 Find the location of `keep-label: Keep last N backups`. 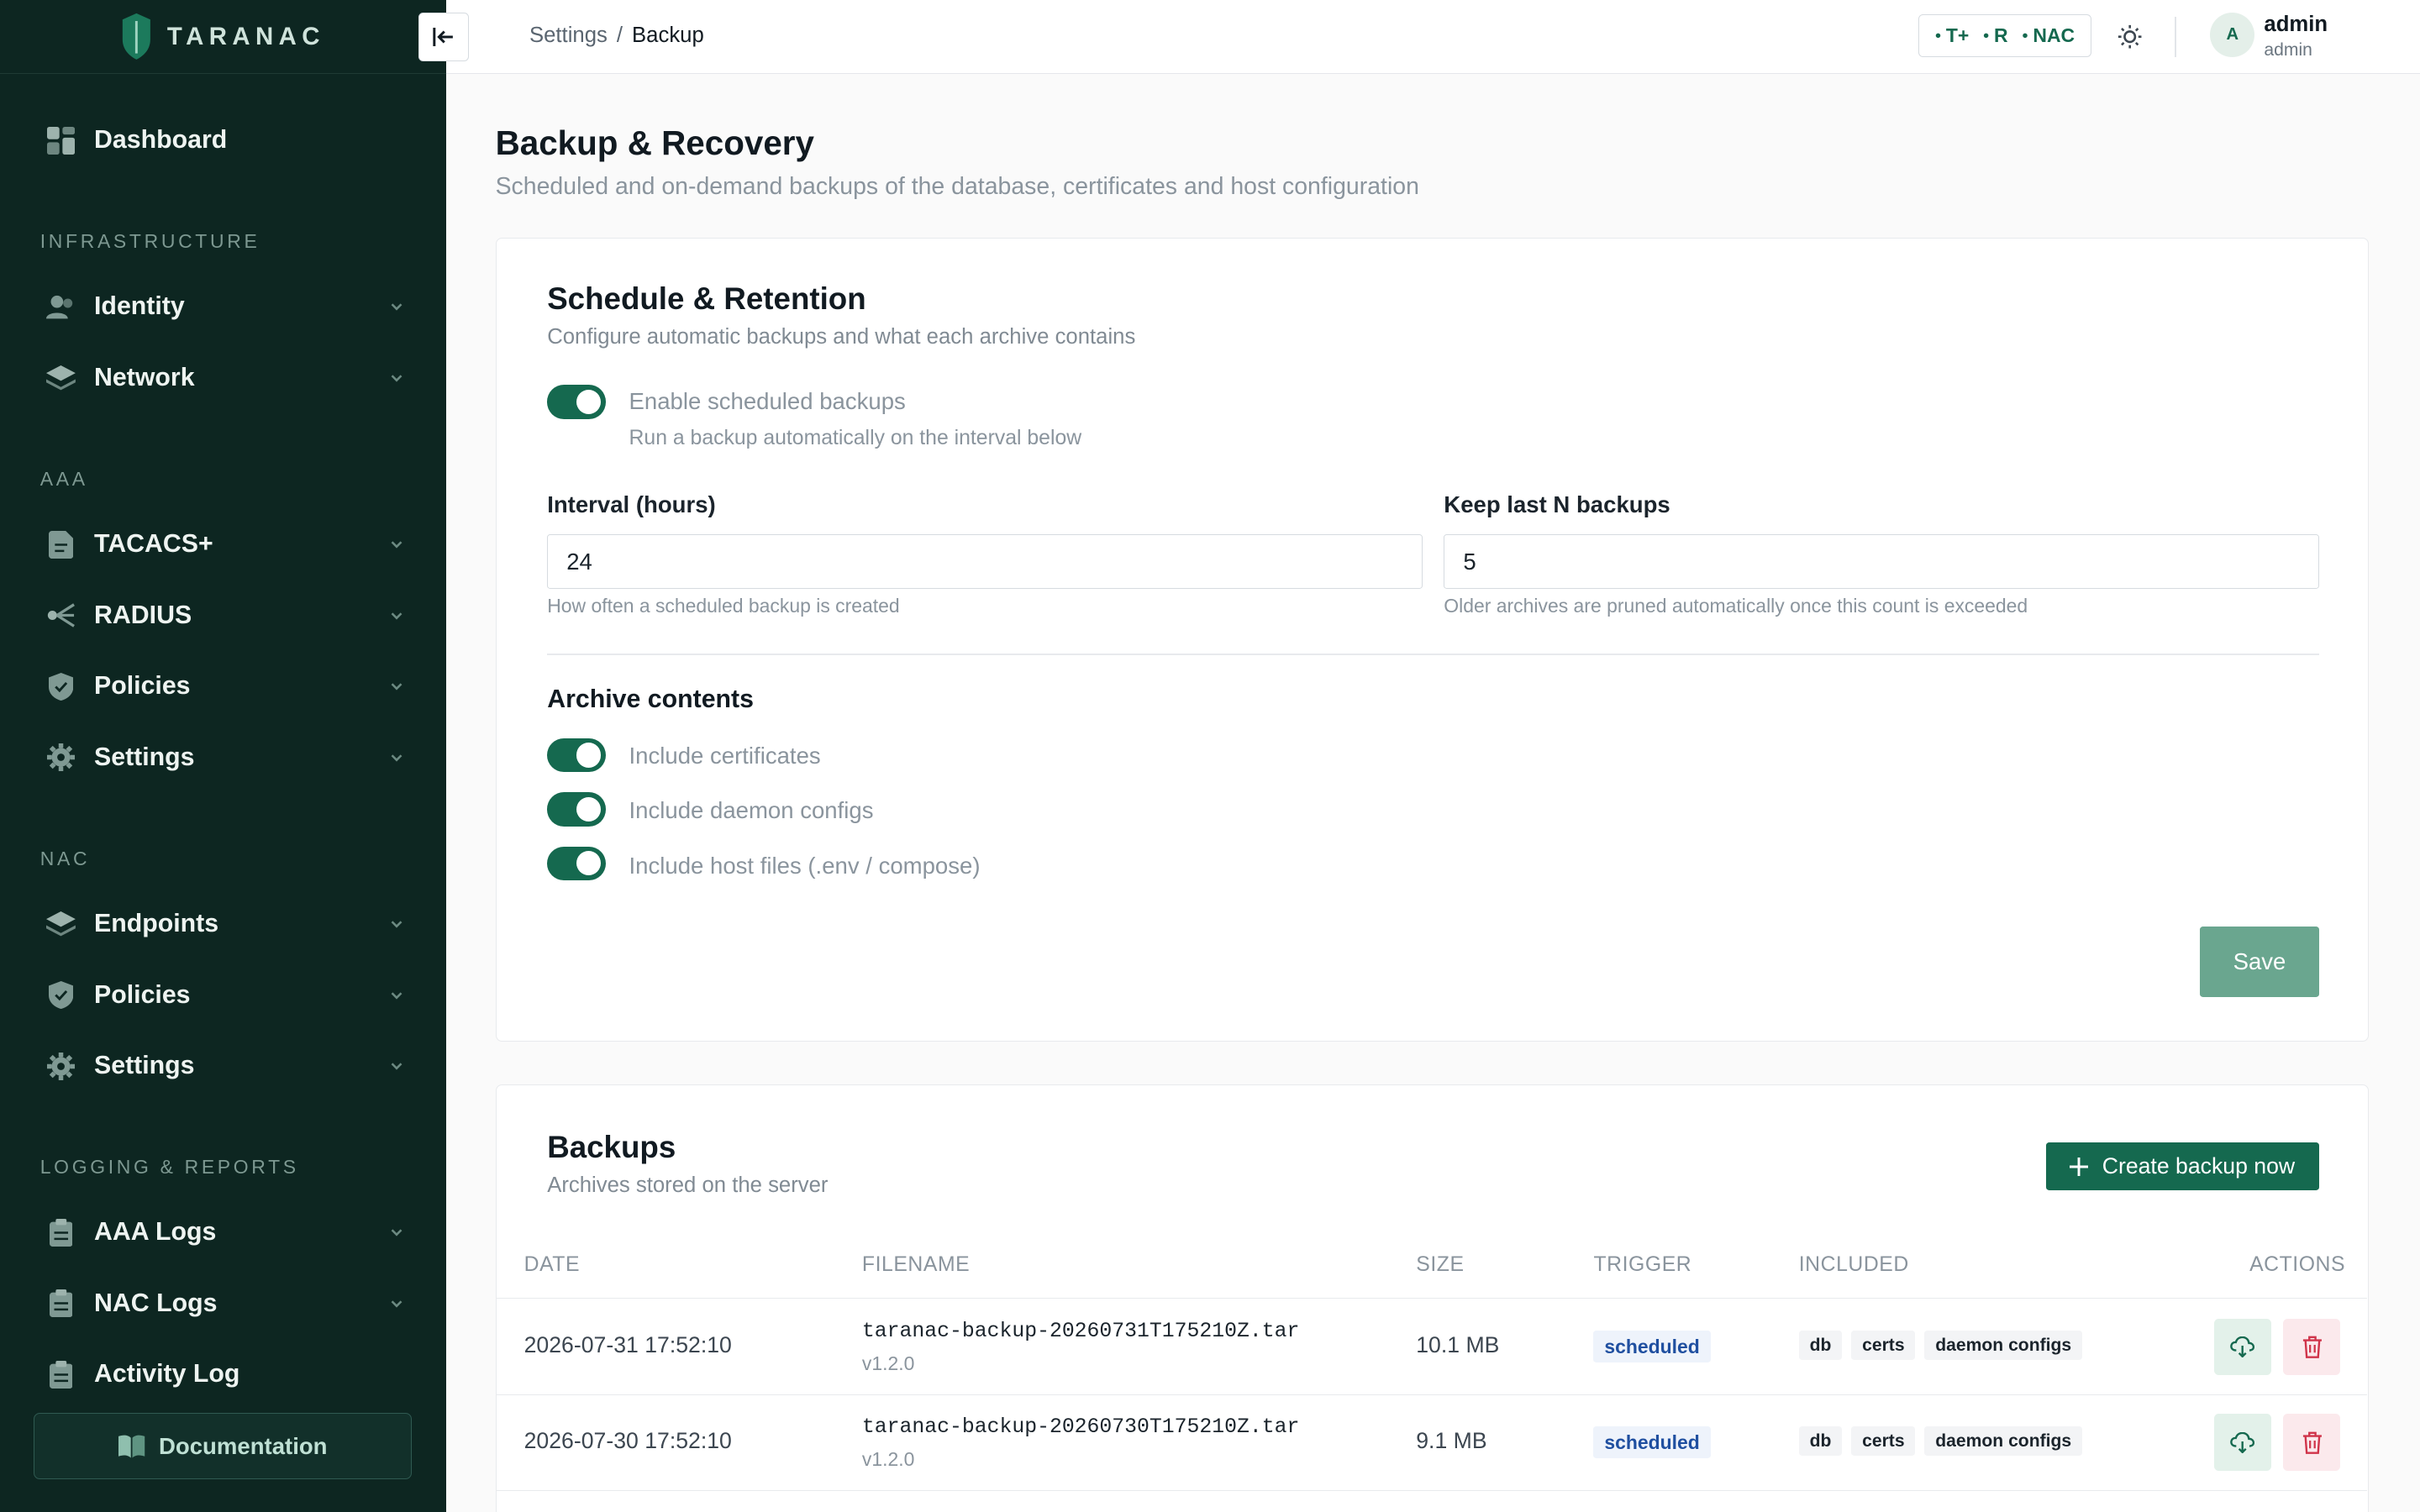

keep-label: Keep last N backups is located at coordinates (1557, 504).